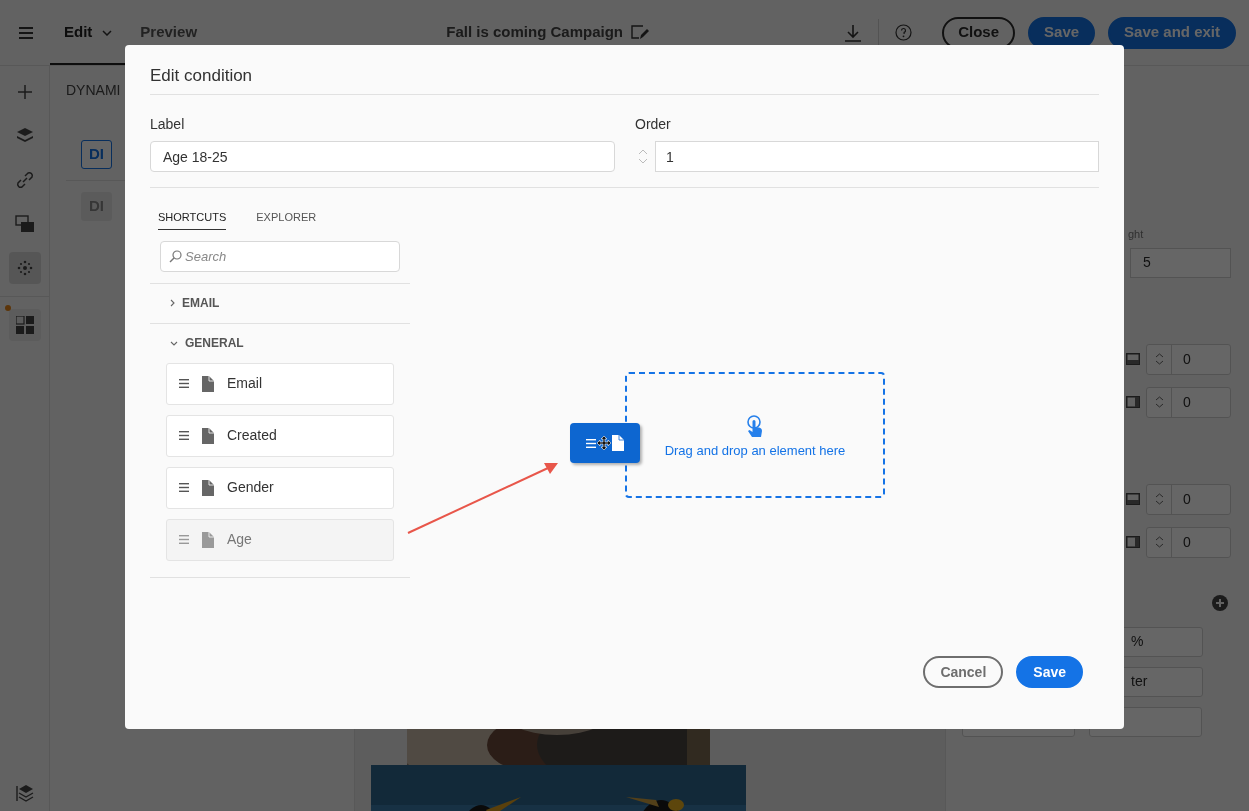 Image resolution: width=1249 pixels, height=811 pixels. I want to click on rail-button, so click(24, 268).